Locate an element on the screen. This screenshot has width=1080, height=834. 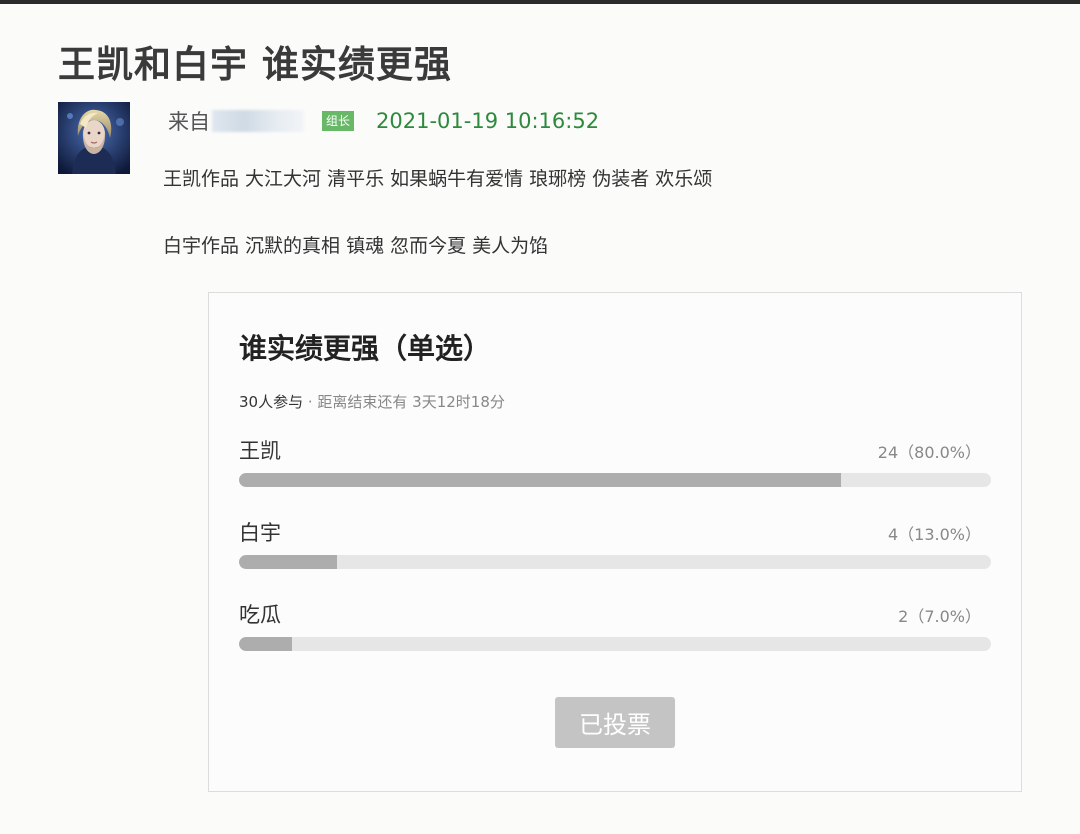
author-prefix: 来自 is located at coordinates (189, 122).